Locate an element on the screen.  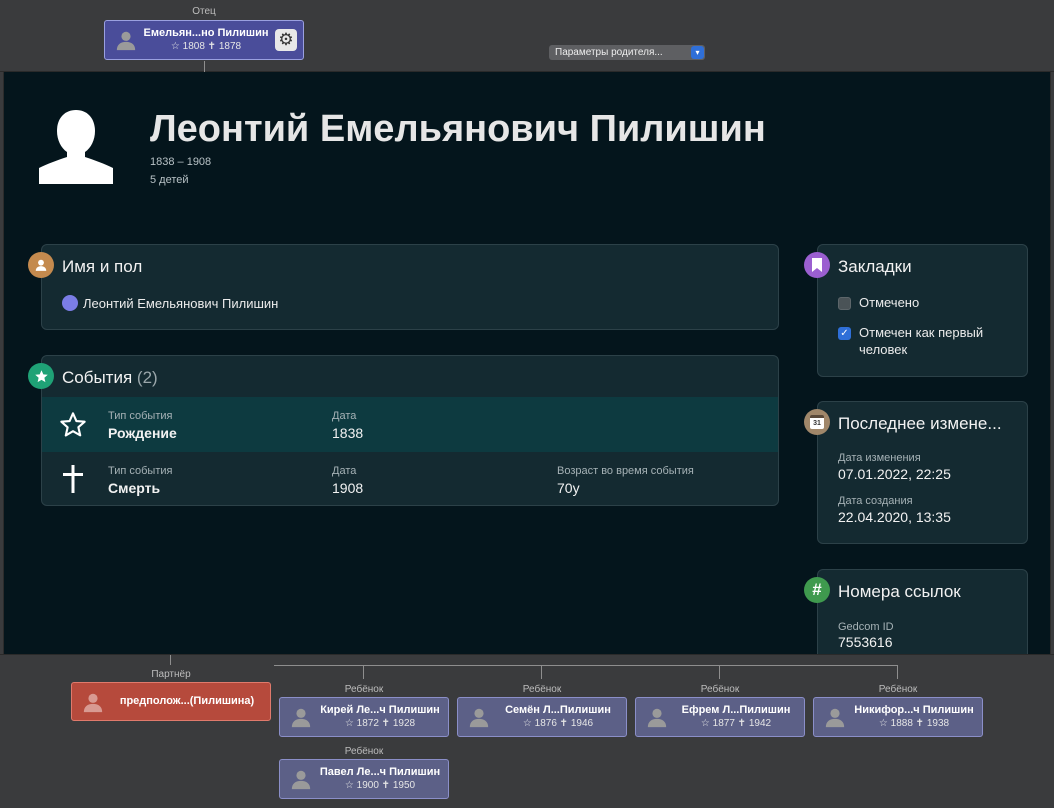
event-date: 1838 is located at coordinates (348, 433).